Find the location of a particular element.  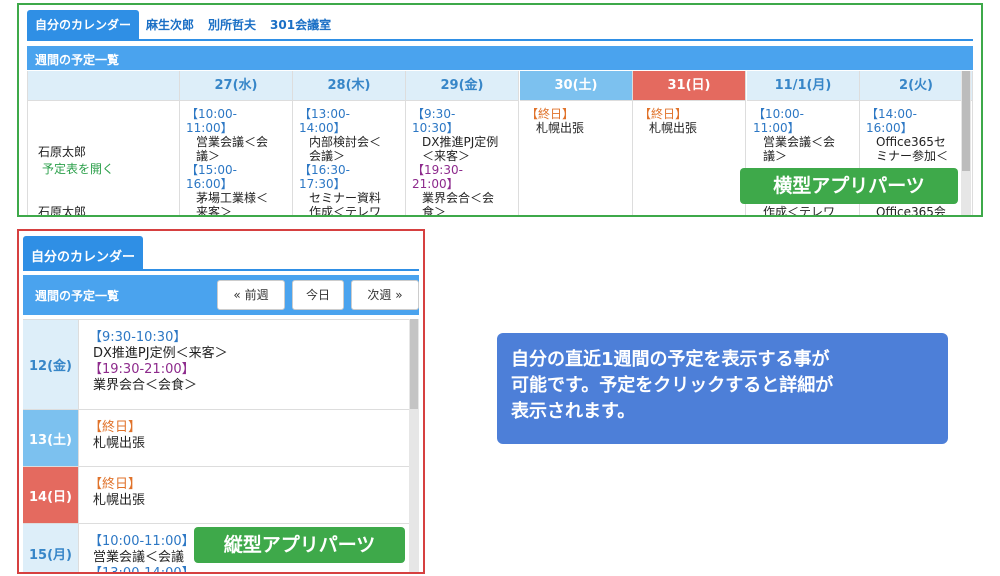

calendar-tabs: 自分のカレンダー 麻生次郎 別所哲夫 301会議室 is located at coordinates (182, 24).